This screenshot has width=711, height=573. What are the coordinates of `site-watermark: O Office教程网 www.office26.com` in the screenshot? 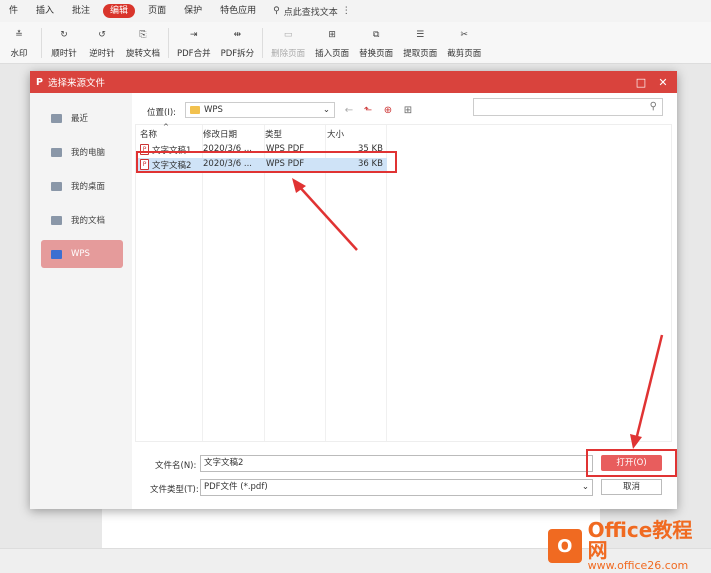 It's located at (629, 546).